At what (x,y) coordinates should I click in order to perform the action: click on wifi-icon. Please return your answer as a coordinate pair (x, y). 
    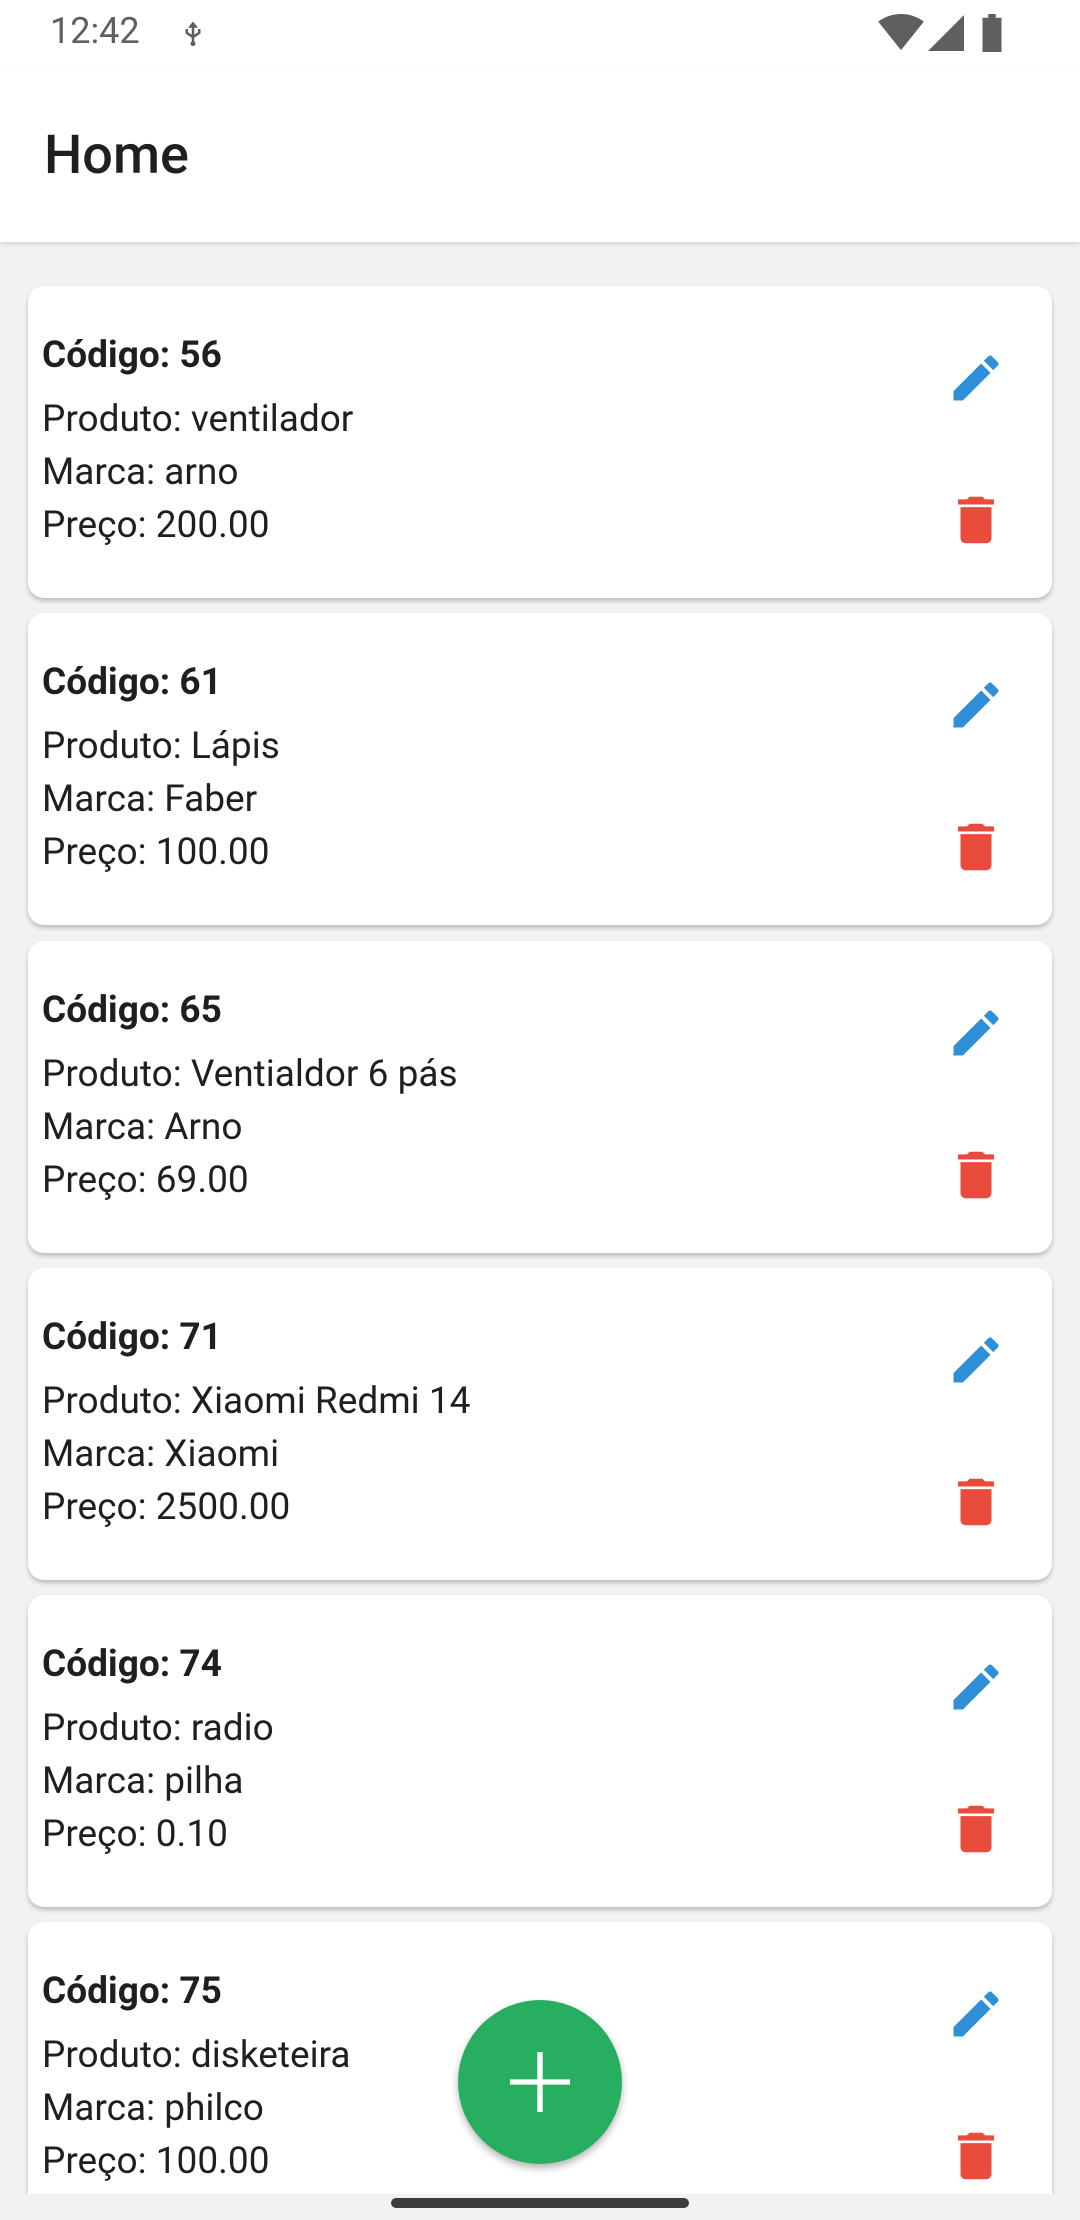
    Looking at the image, I should click on (901, 35).